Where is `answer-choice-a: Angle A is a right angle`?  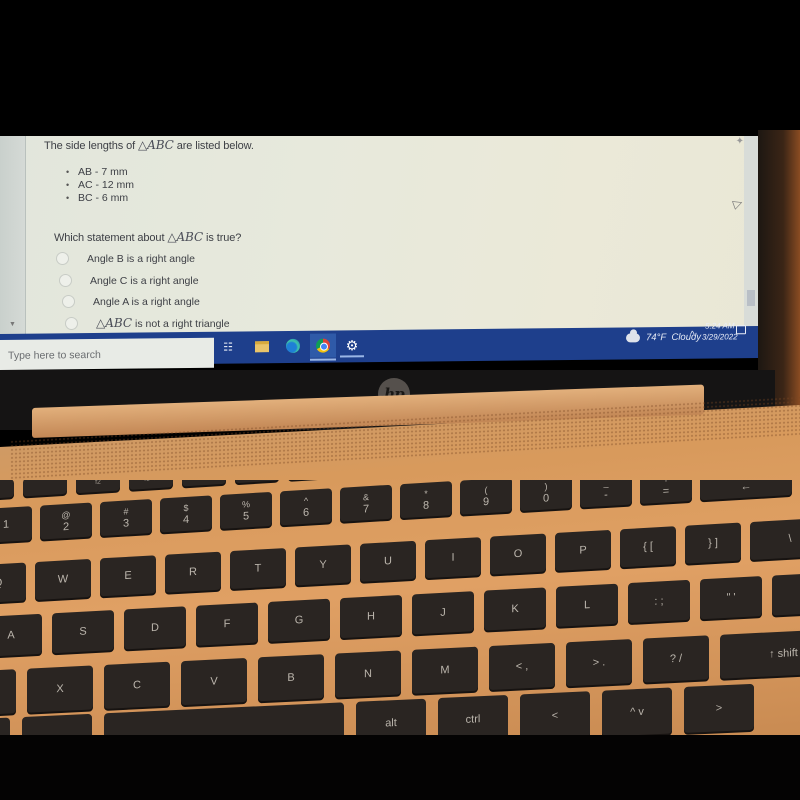 answer-choice-a: Angle A is a right angle is located at coordinates (131, 301).